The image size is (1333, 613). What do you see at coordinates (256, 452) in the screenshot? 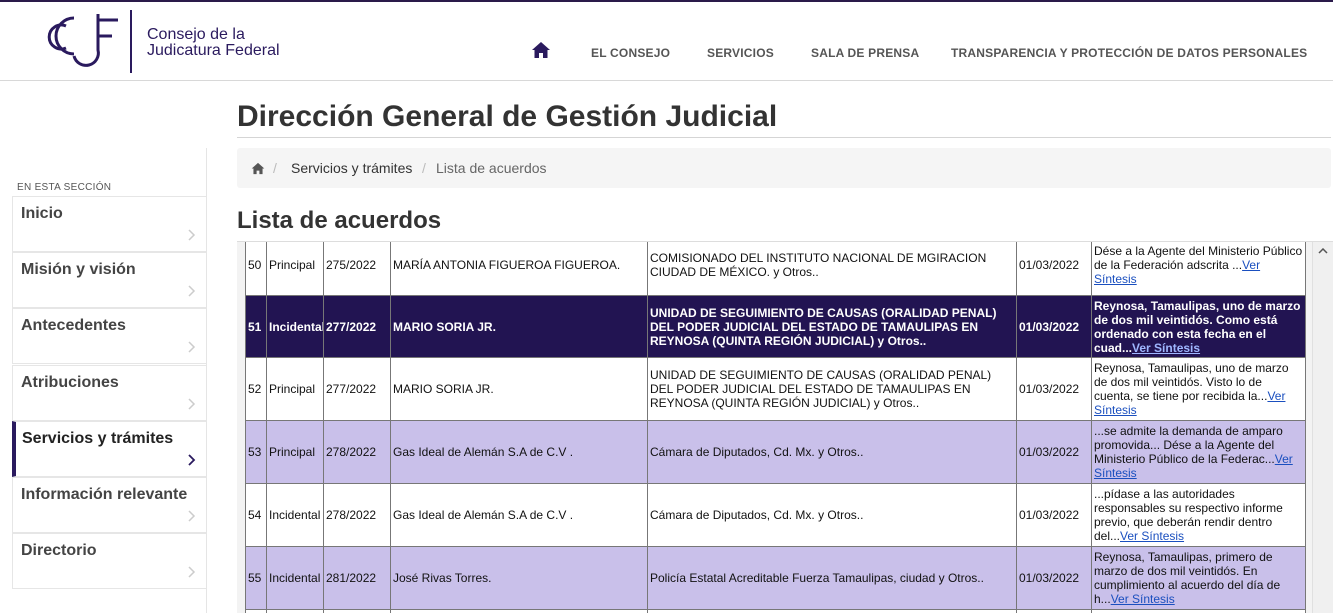
I see `cell-number: 53` at bounding box center [256, 452].